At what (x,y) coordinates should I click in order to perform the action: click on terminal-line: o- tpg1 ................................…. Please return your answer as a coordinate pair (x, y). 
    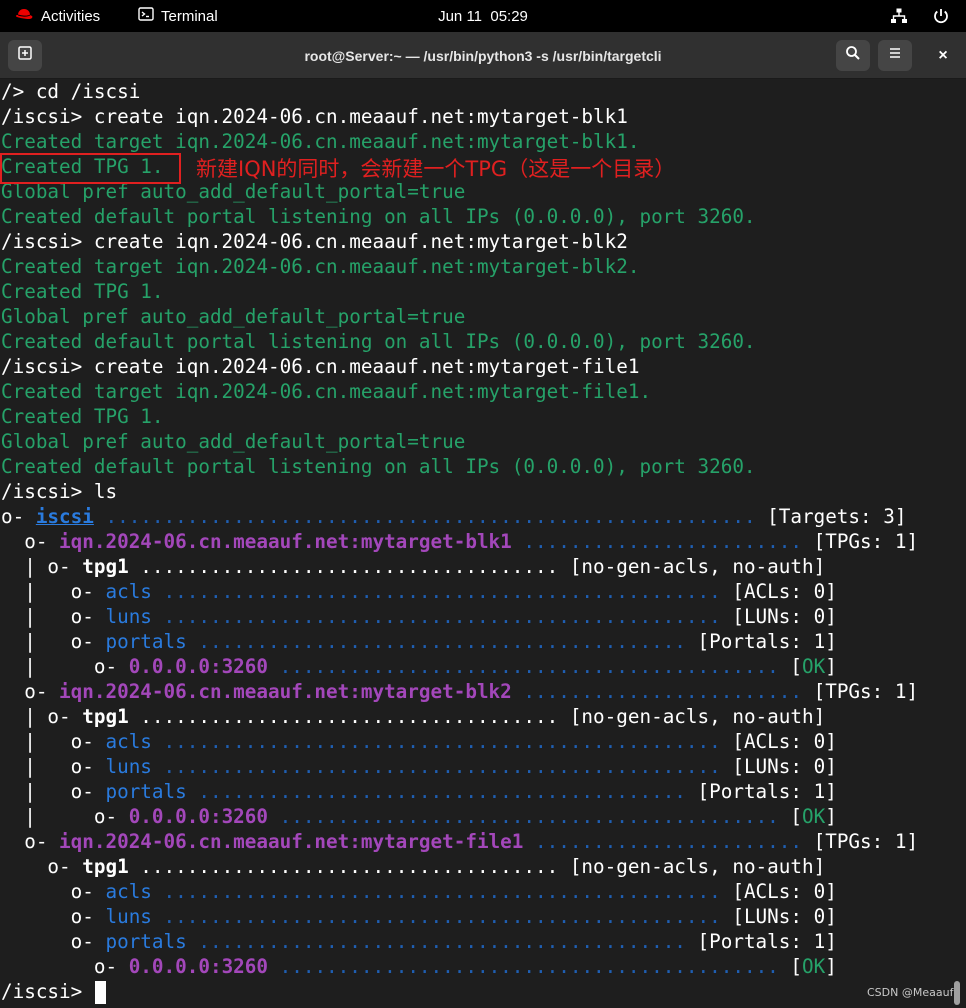
    Looking at the image, I should click on (476, 866).